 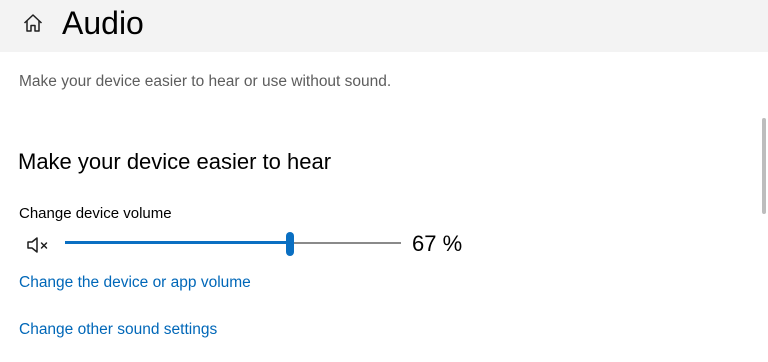 I want to click on scrollbar-thumb, so click(x=764, y=166).